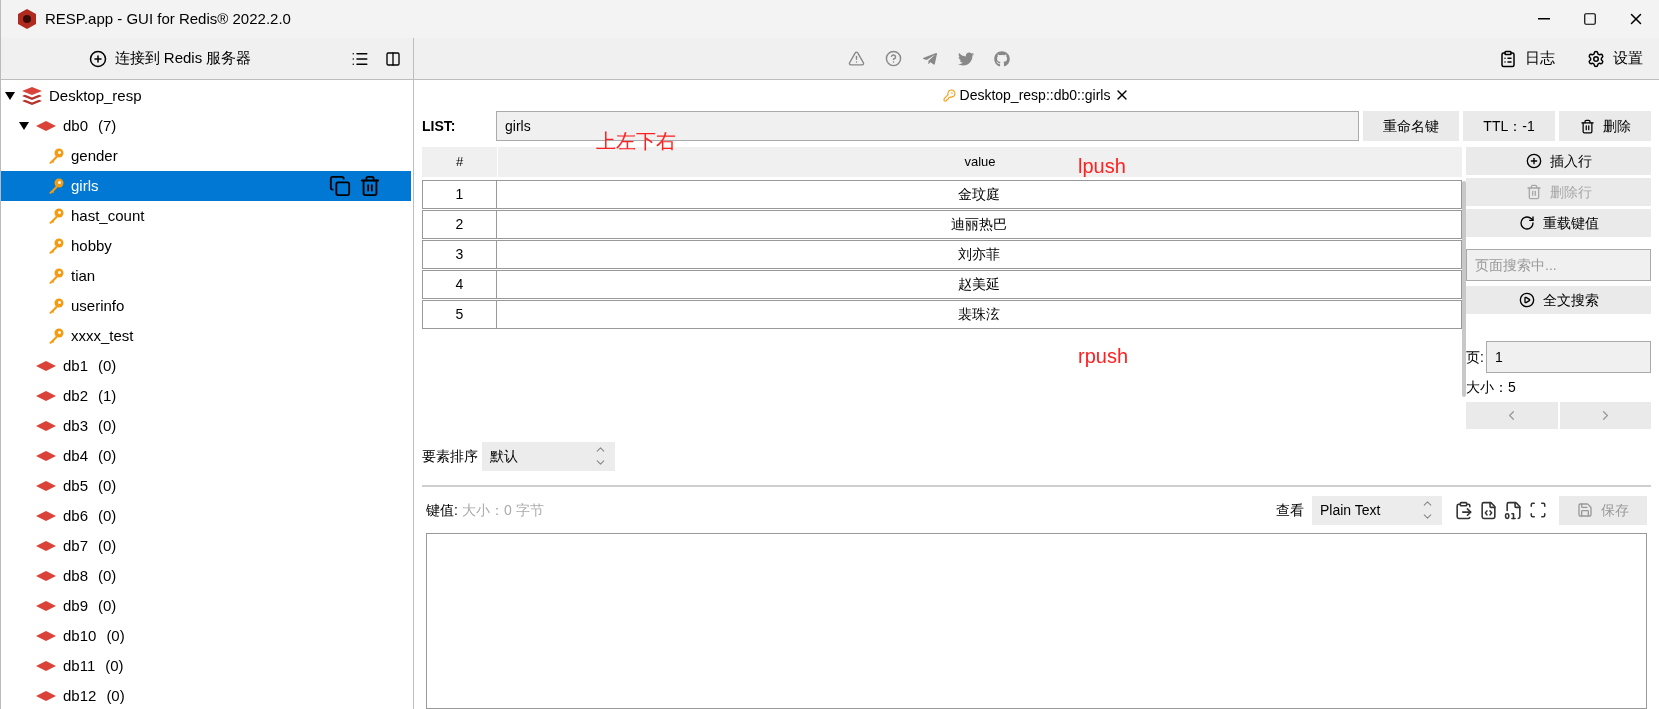 This screenshot has width=1659, height=709. I want to click on tree-item: db1 (0), so click(206, 366).